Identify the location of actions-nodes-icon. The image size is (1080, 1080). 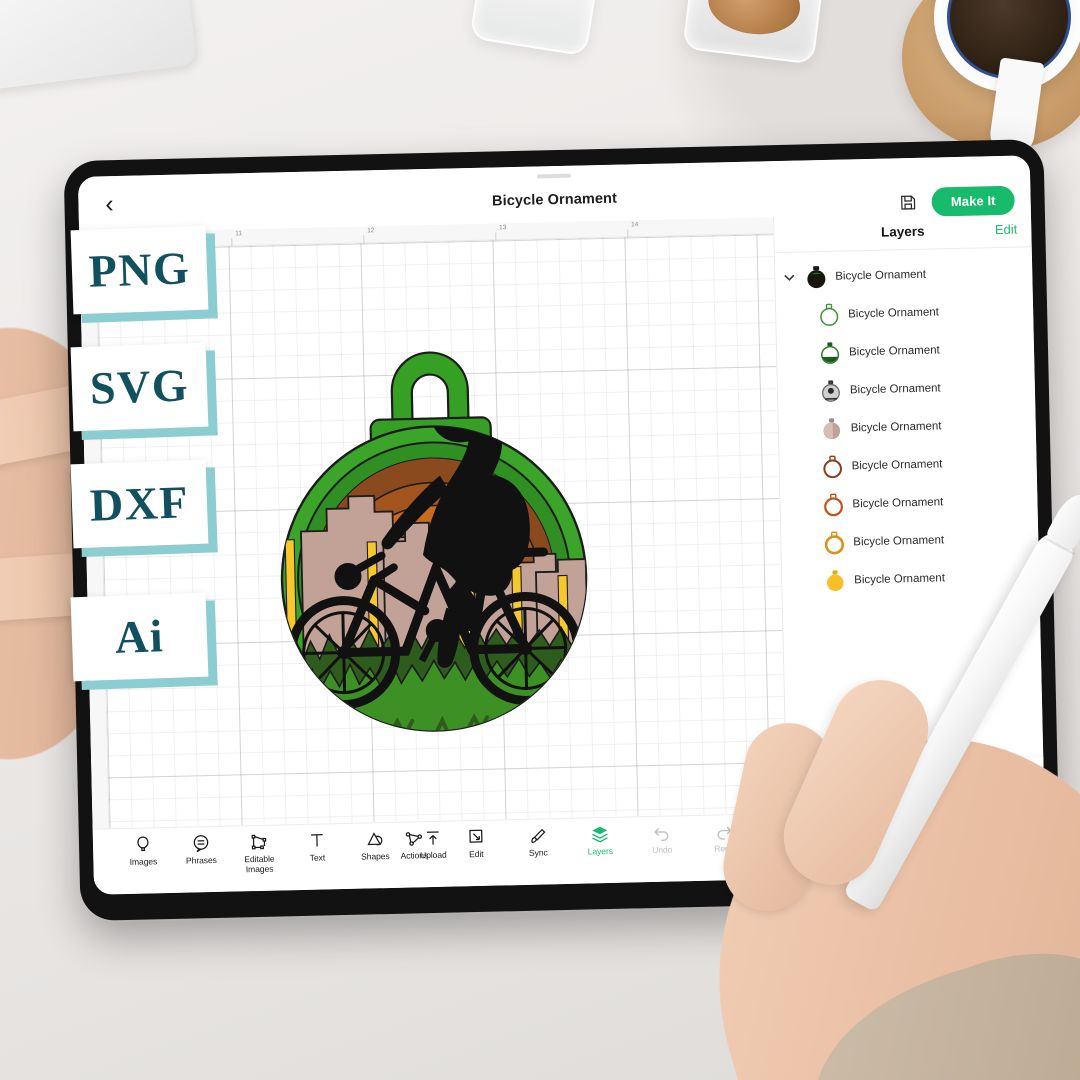
(414, 839).